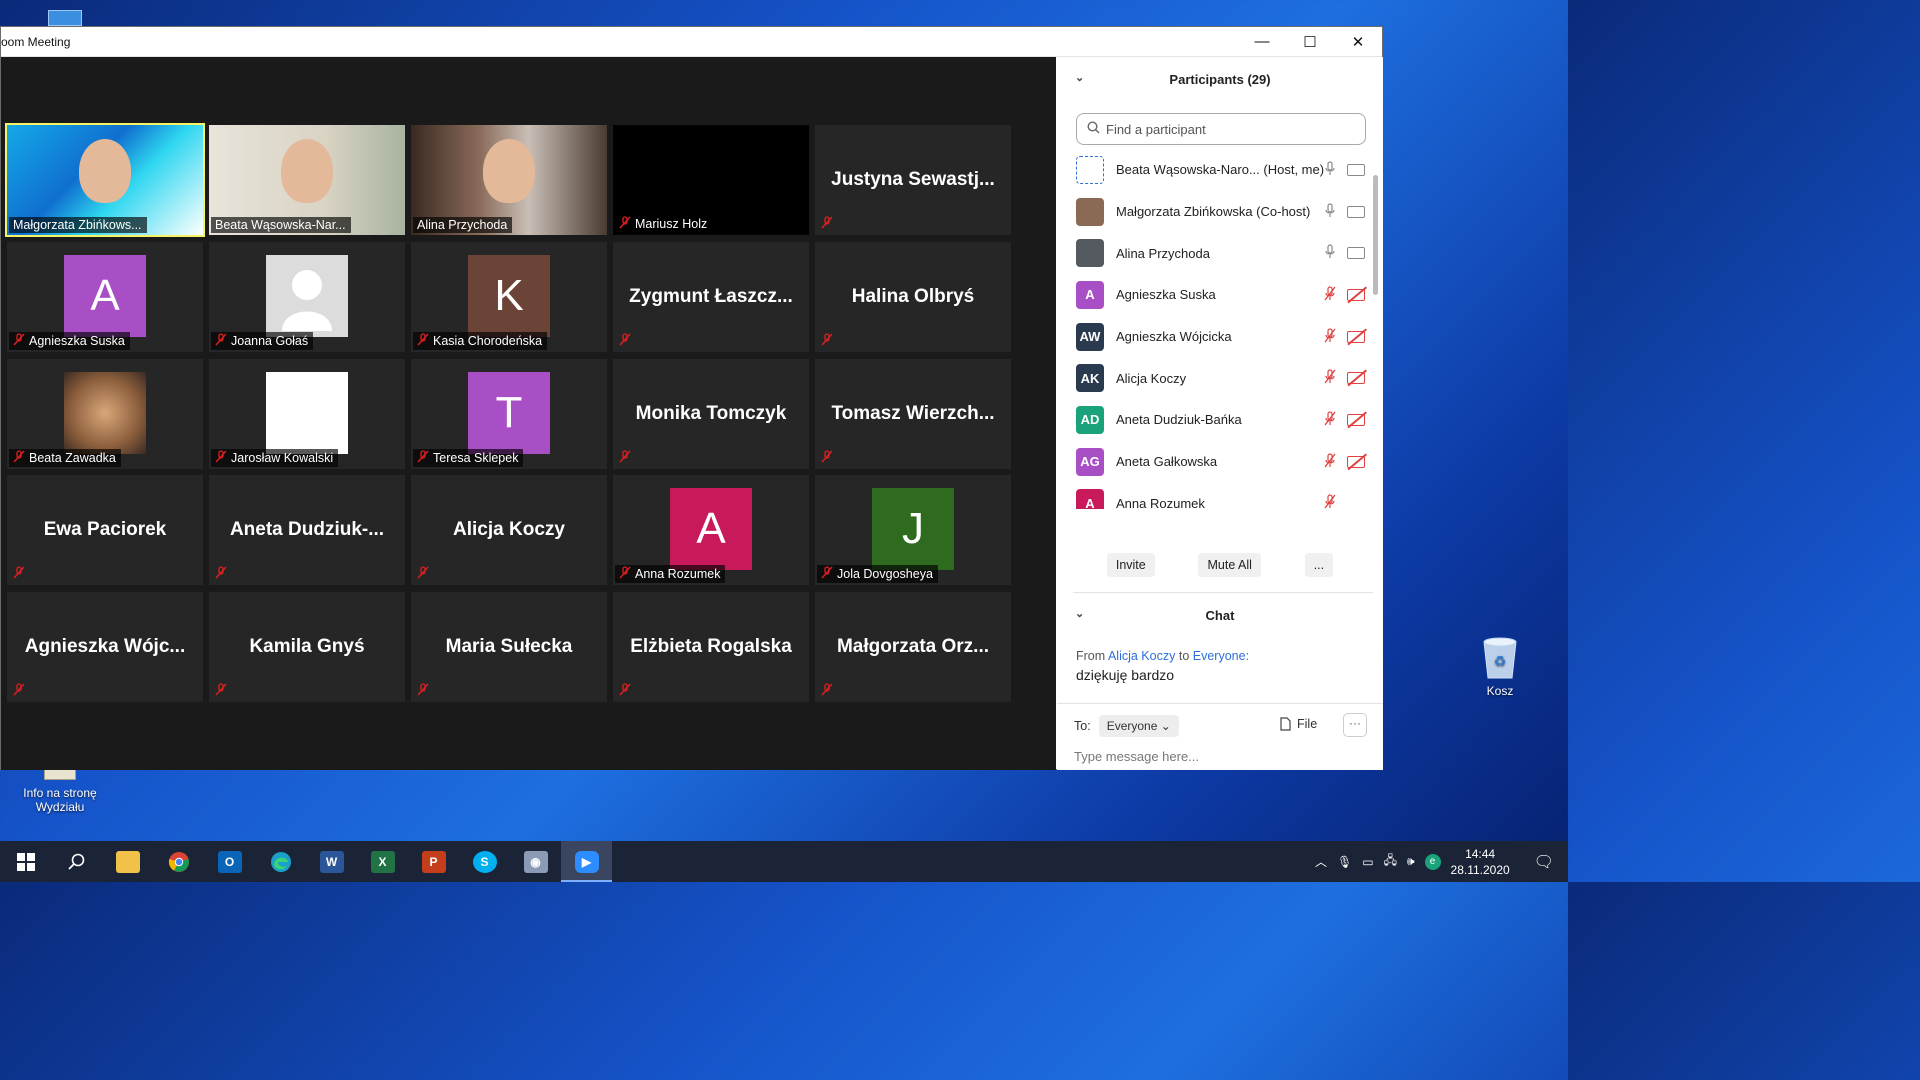 This screenshot has width=1920, height=1080. What do you see at coordinates (282, 458) in the screenshot?
I see `participant-name: Jarosław Kowalski` at bounding box center [282, 458].